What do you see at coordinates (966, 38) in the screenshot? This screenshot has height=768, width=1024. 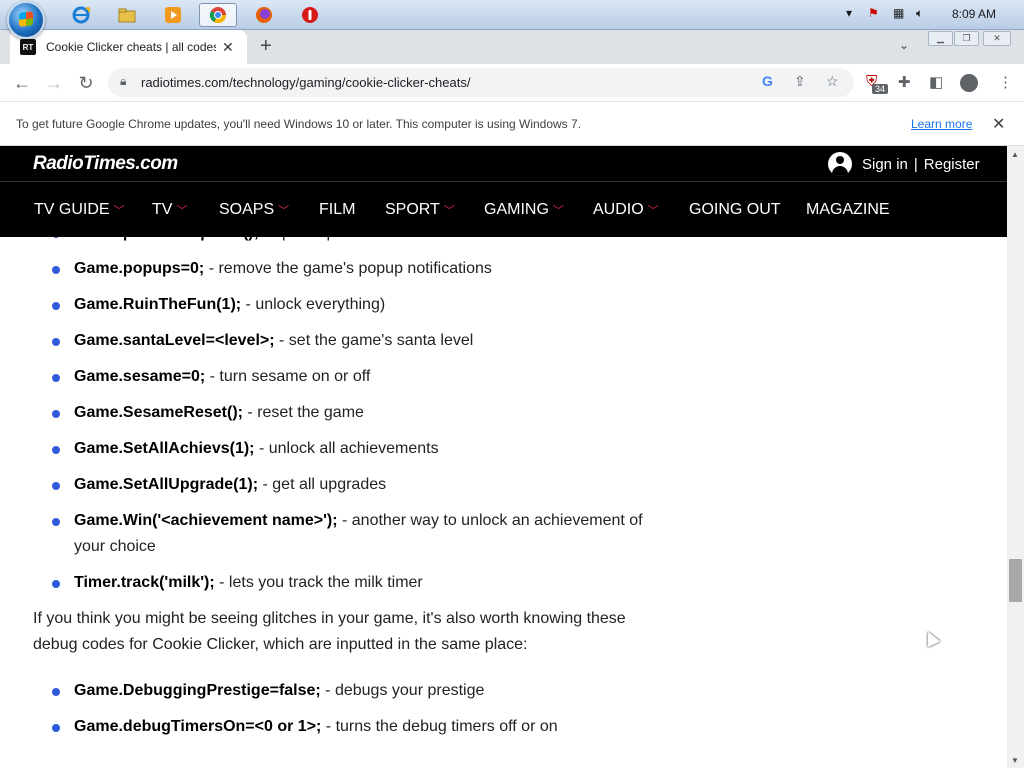 I see `restore-button: ❐` at bounding box center [966, 38].